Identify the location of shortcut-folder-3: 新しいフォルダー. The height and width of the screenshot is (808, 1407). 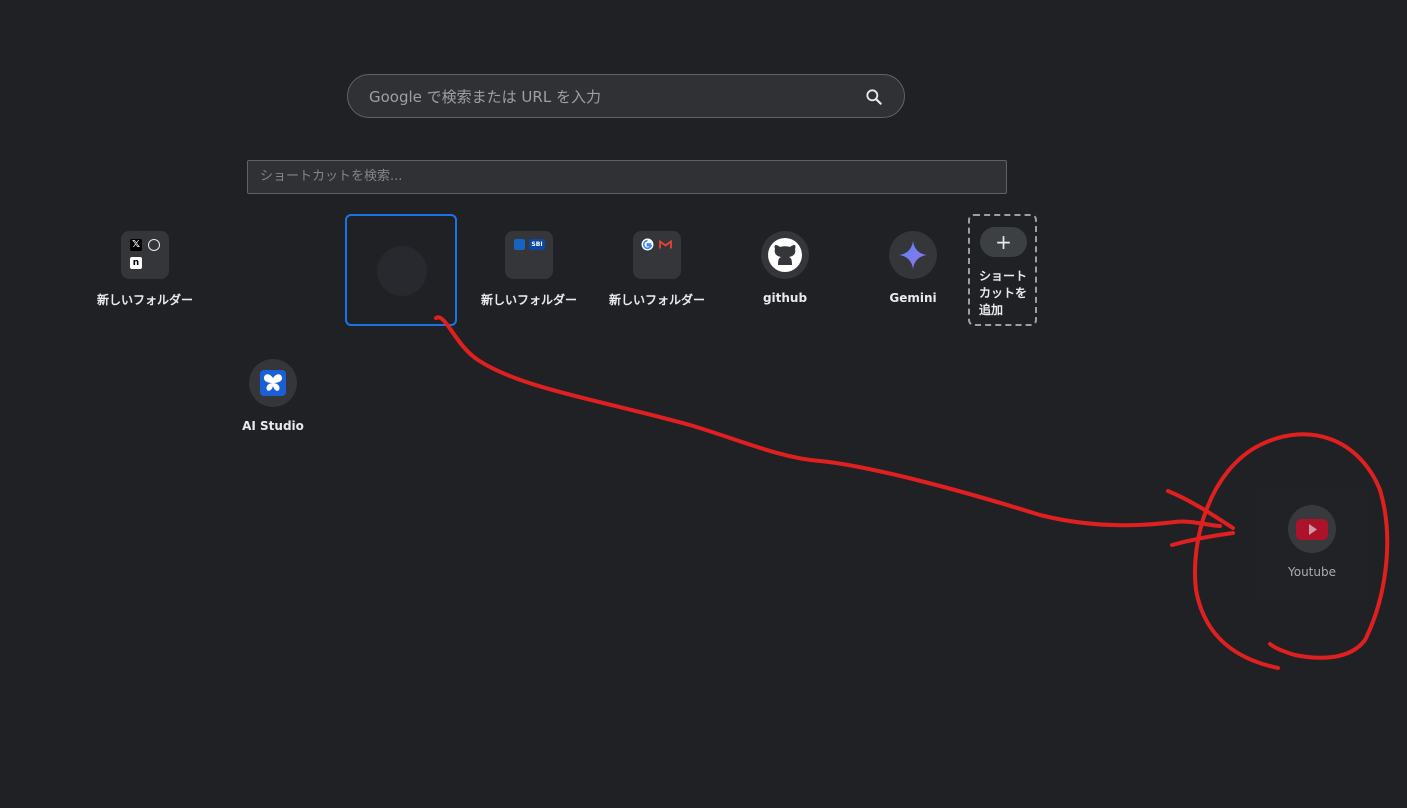
(657, 270).